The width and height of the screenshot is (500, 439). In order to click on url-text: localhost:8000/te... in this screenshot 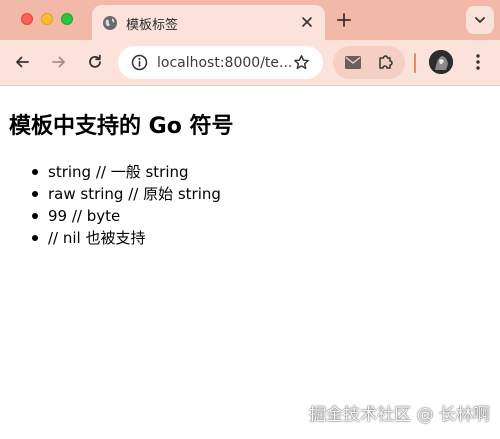, I will do `click(225, 63)`.